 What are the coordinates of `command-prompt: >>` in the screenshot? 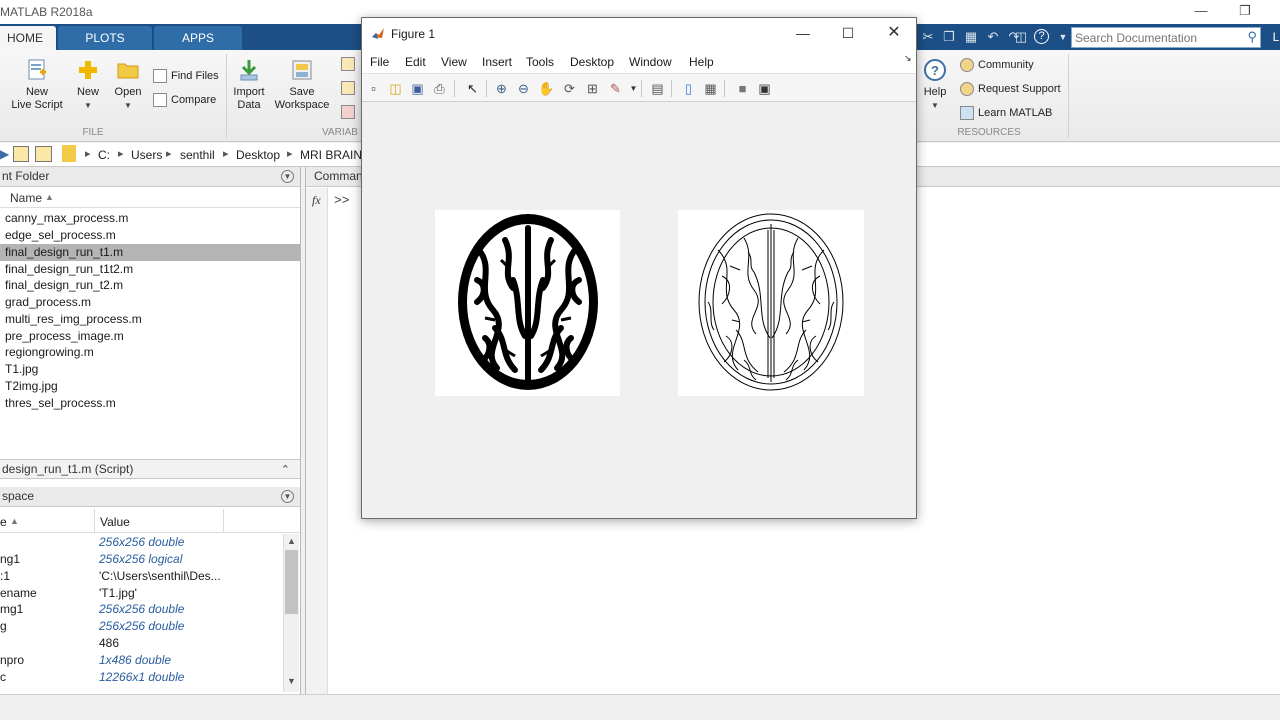 It's located at (342, 200).